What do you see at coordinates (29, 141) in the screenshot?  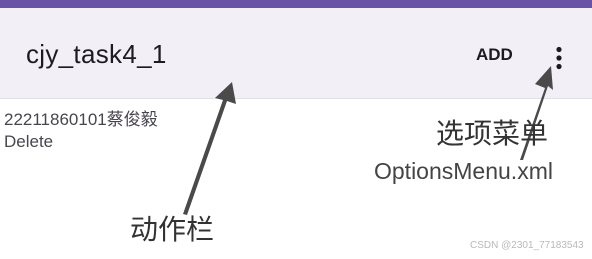 I see `delete-text: Delete` at bounding box center [29, 141].